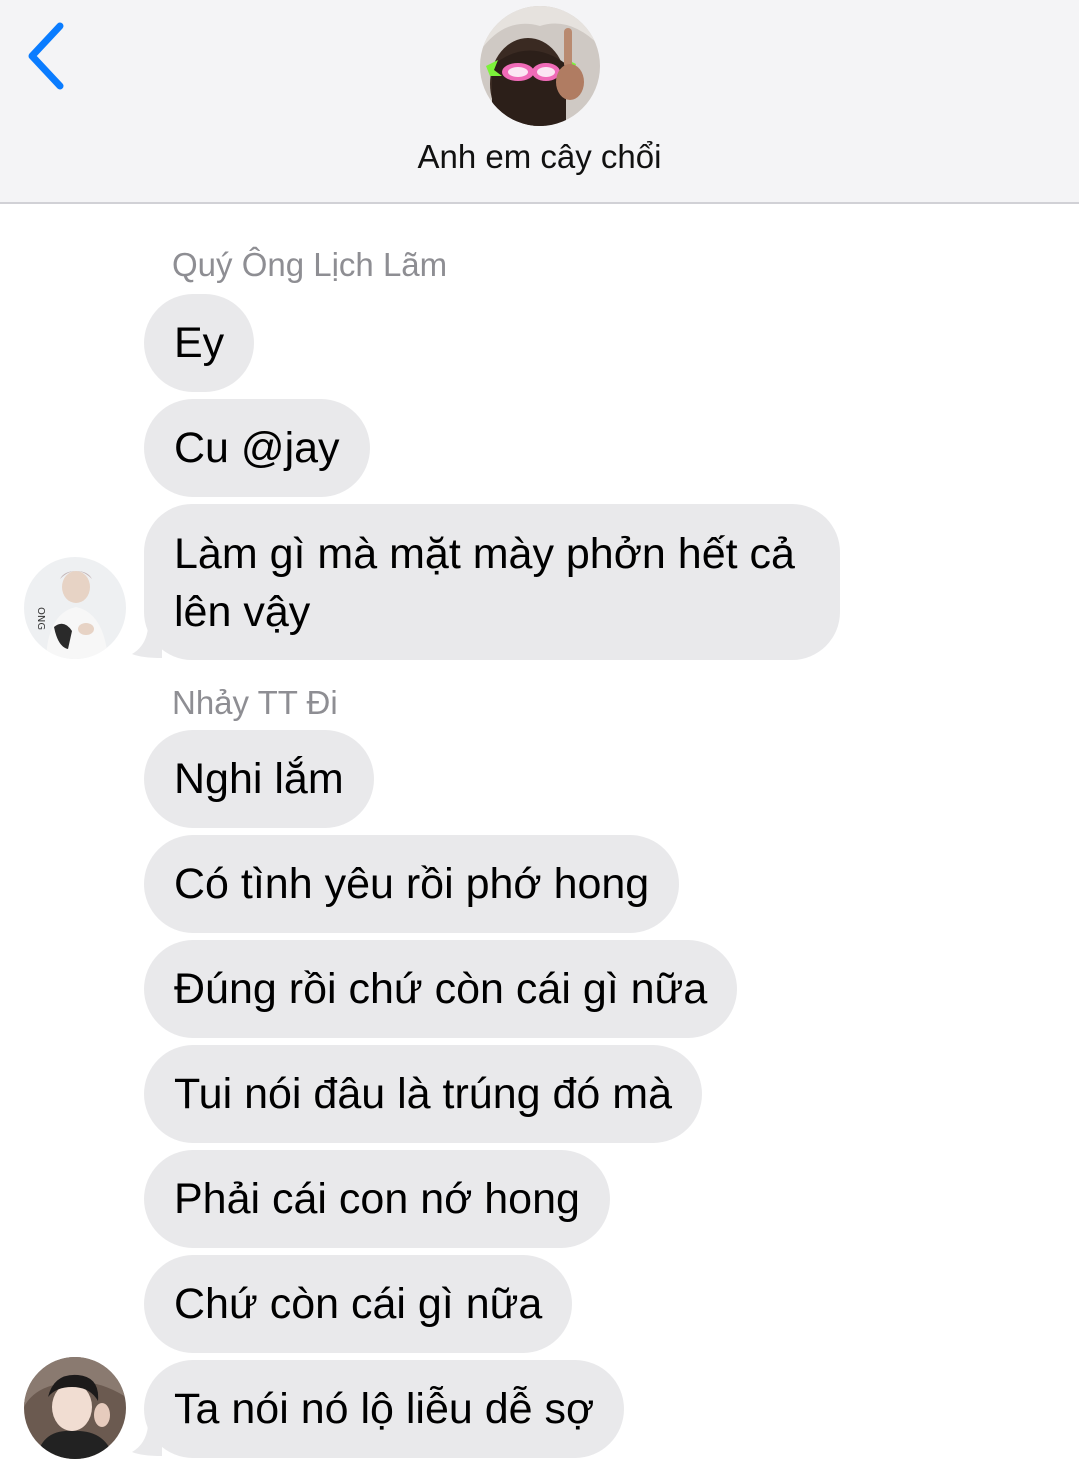  Describe the element at coordinates (492, 582) in the screenshot. I see `message-bubble: Làm gì mà mặt mày phởn hết cả lên vậy` at that location.